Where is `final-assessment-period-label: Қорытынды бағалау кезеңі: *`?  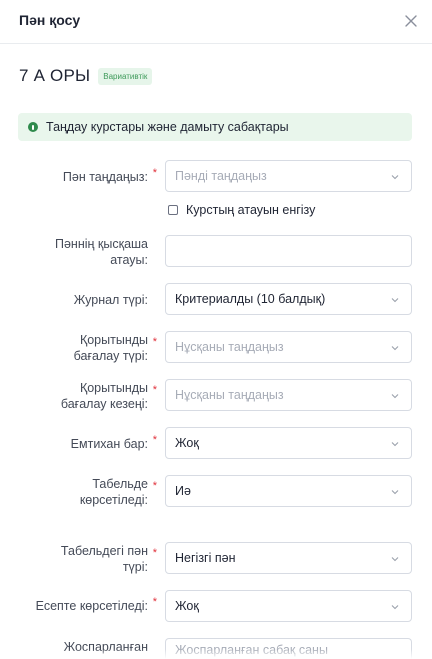 final-assessment-period-label: Қорытынды бағалау кезеңі: * is located at coordinates (108, 396).